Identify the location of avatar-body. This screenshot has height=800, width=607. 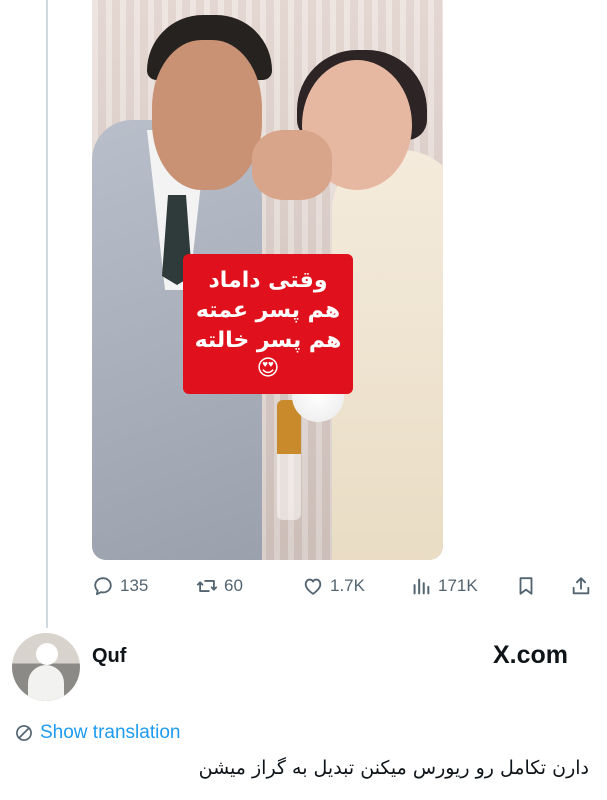
(46, 683).